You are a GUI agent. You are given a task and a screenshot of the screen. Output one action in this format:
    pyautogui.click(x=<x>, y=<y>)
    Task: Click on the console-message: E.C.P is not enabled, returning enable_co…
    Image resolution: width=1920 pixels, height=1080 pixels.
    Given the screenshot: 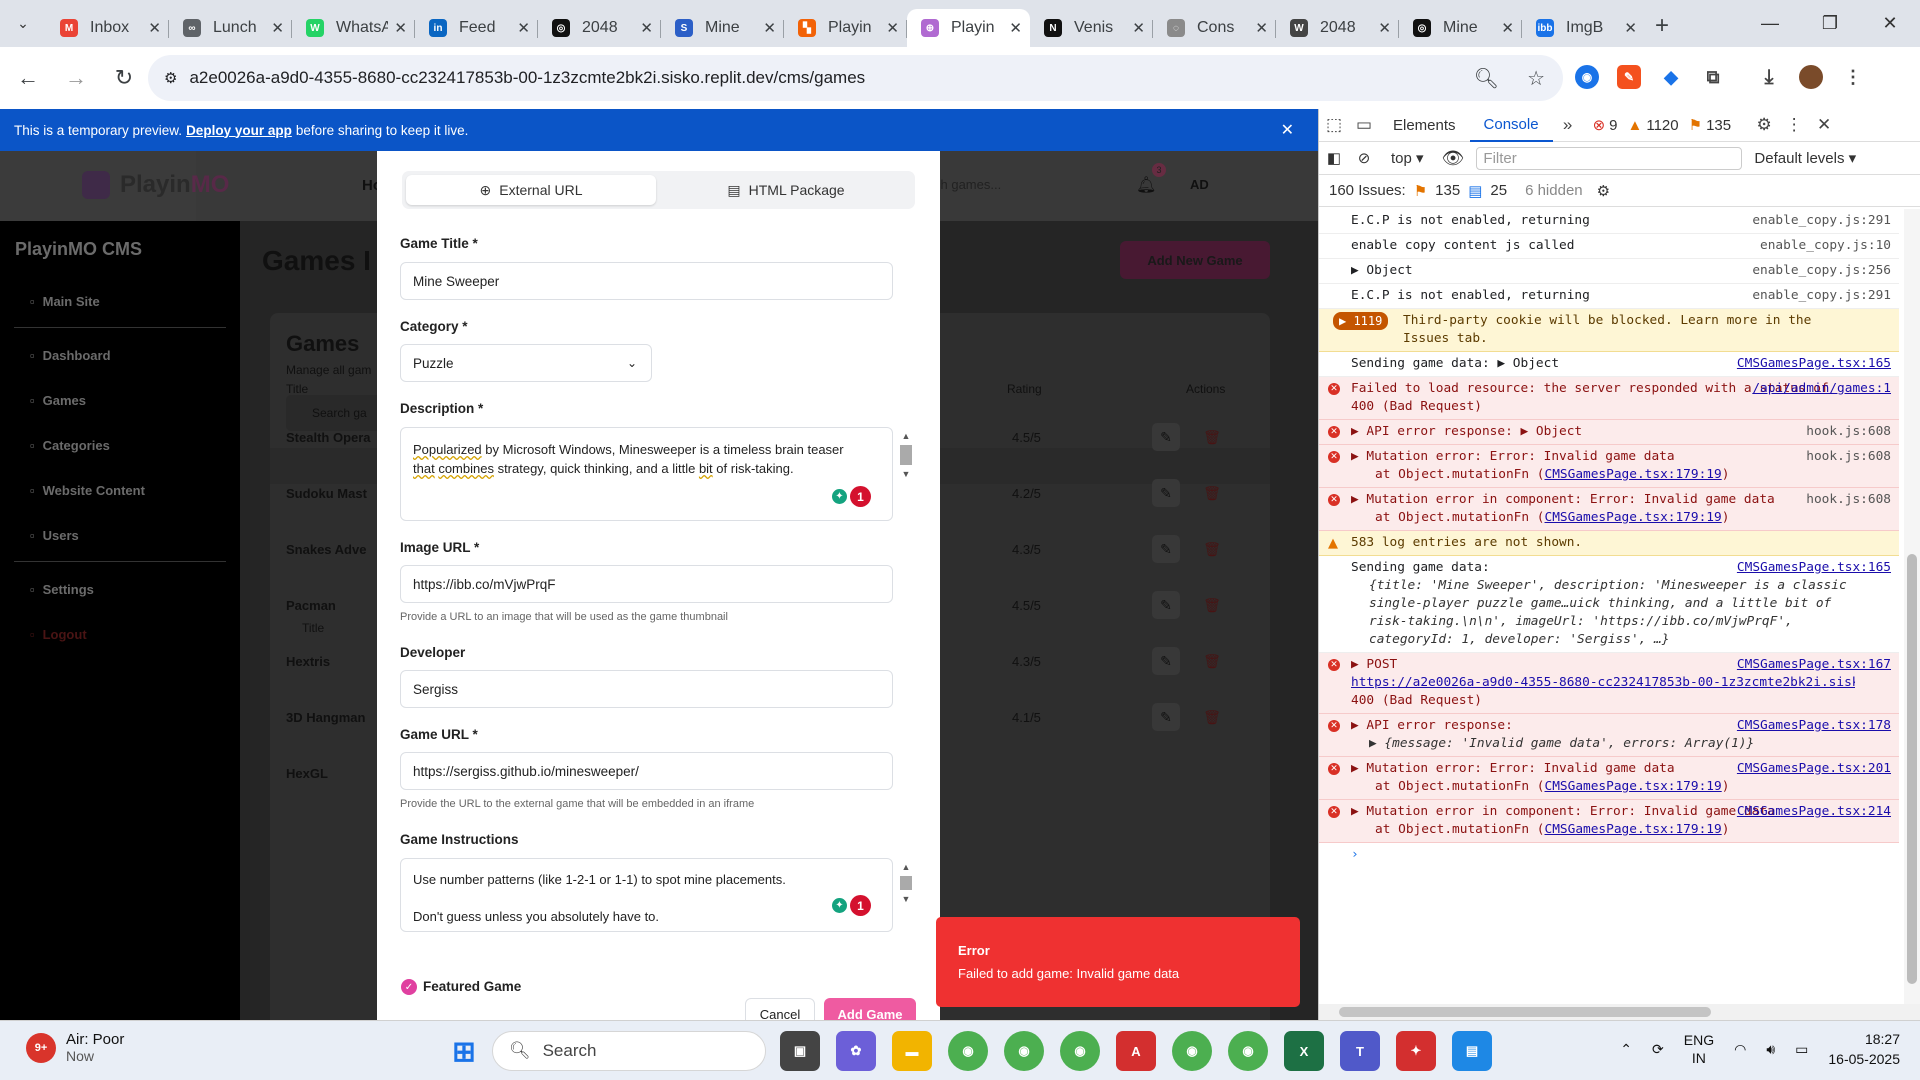 What is the action you would take?
    pyautogui.click(x=1609, y=221)
    